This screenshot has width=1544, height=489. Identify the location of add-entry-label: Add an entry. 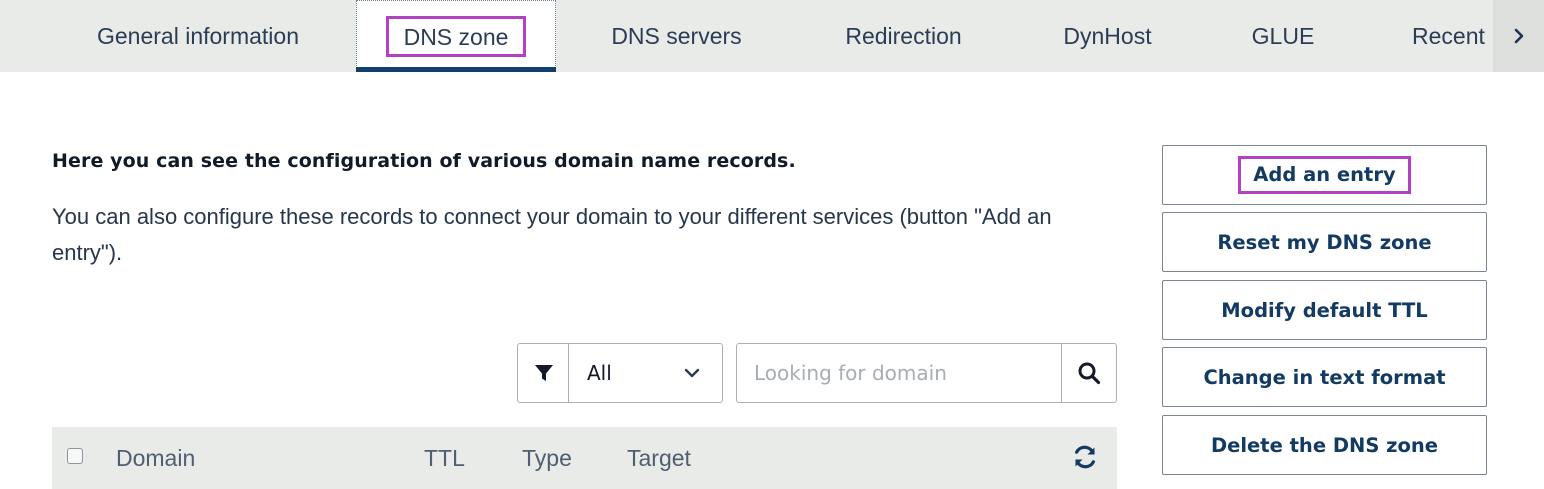
(1324, 175).